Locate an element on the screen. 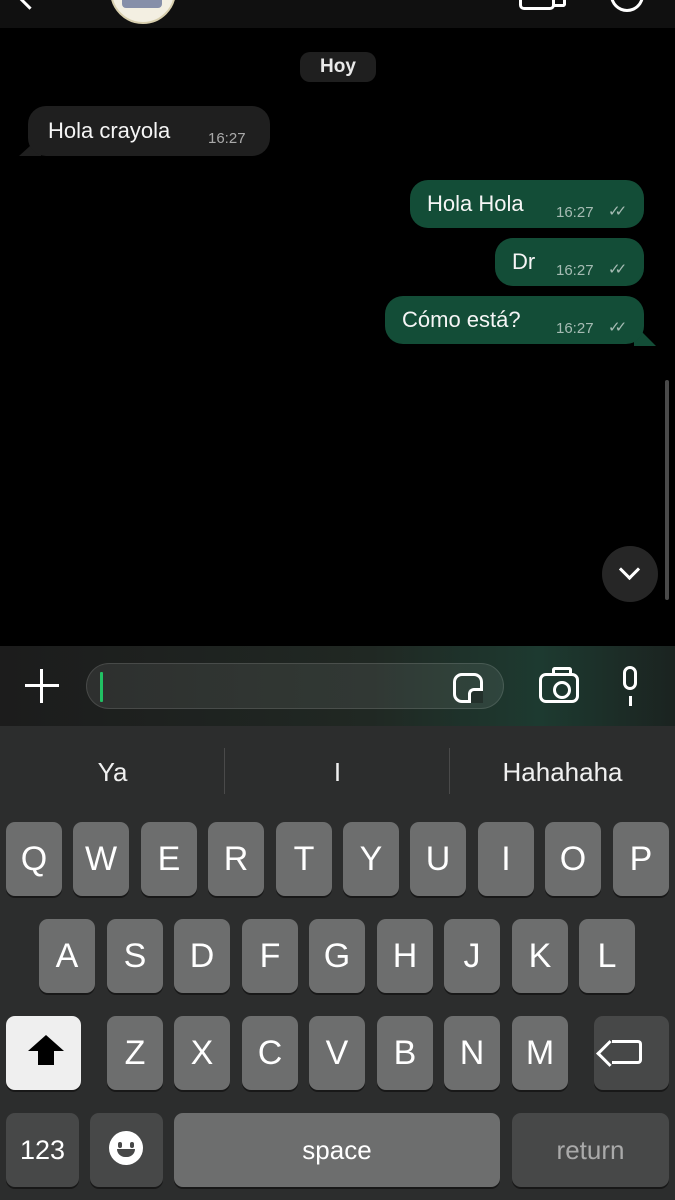 This screenshot has width=675, height=1200. key-c: C is located at coordinates (270, 1053).